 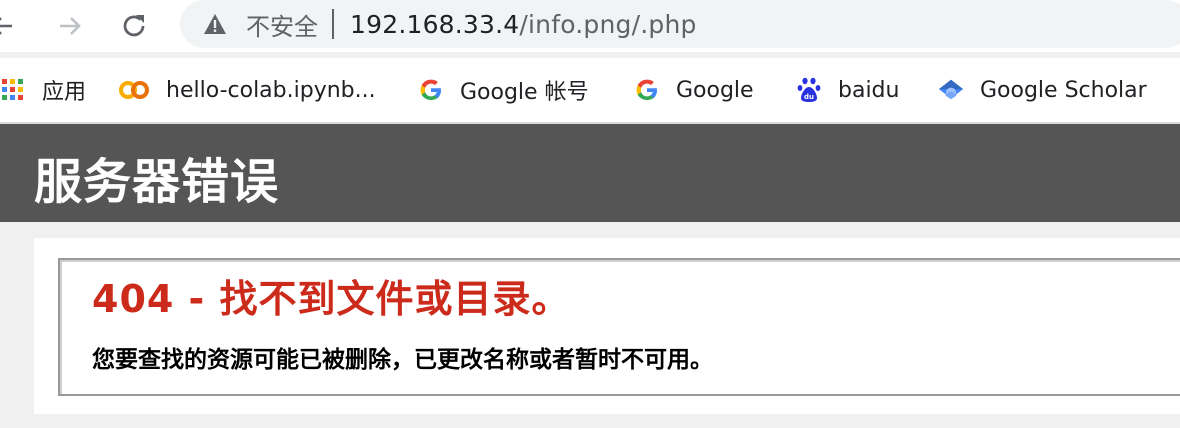 I want to click on svg-text: du, so click(x=809, y=97).